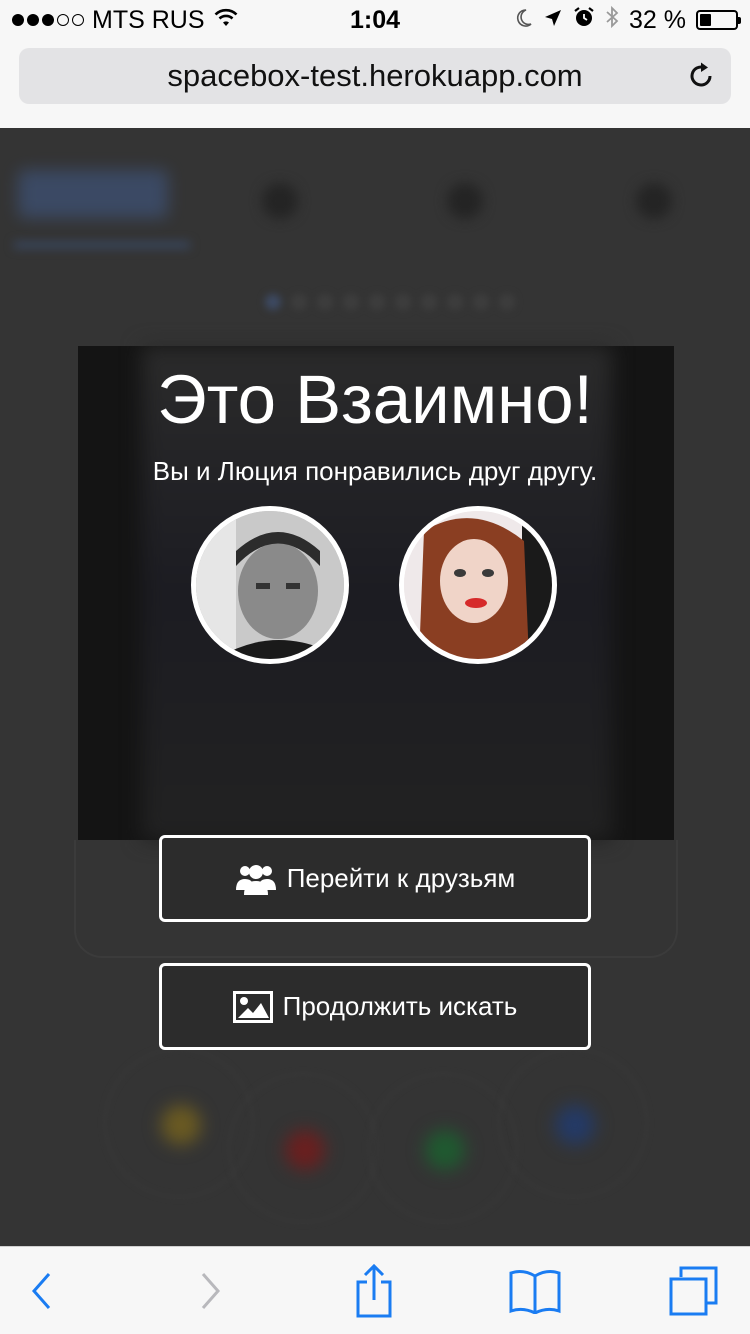 This screenshot has height=1334, width=750. What do you see at coordinates (270, 585) in the screenshot?
I see `avatar-user` at bounding box center [270, 585].